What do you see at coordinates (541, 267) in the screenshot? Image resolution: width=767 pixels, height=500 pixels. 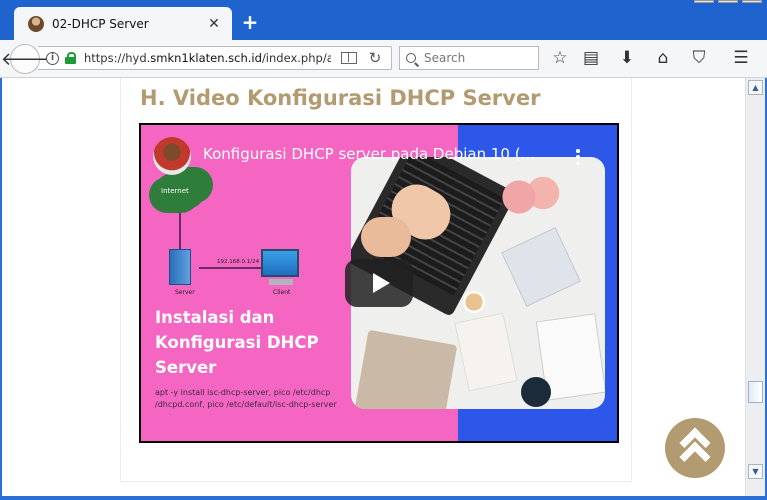 I see `box-illustration` at bounding box center [541, 267].